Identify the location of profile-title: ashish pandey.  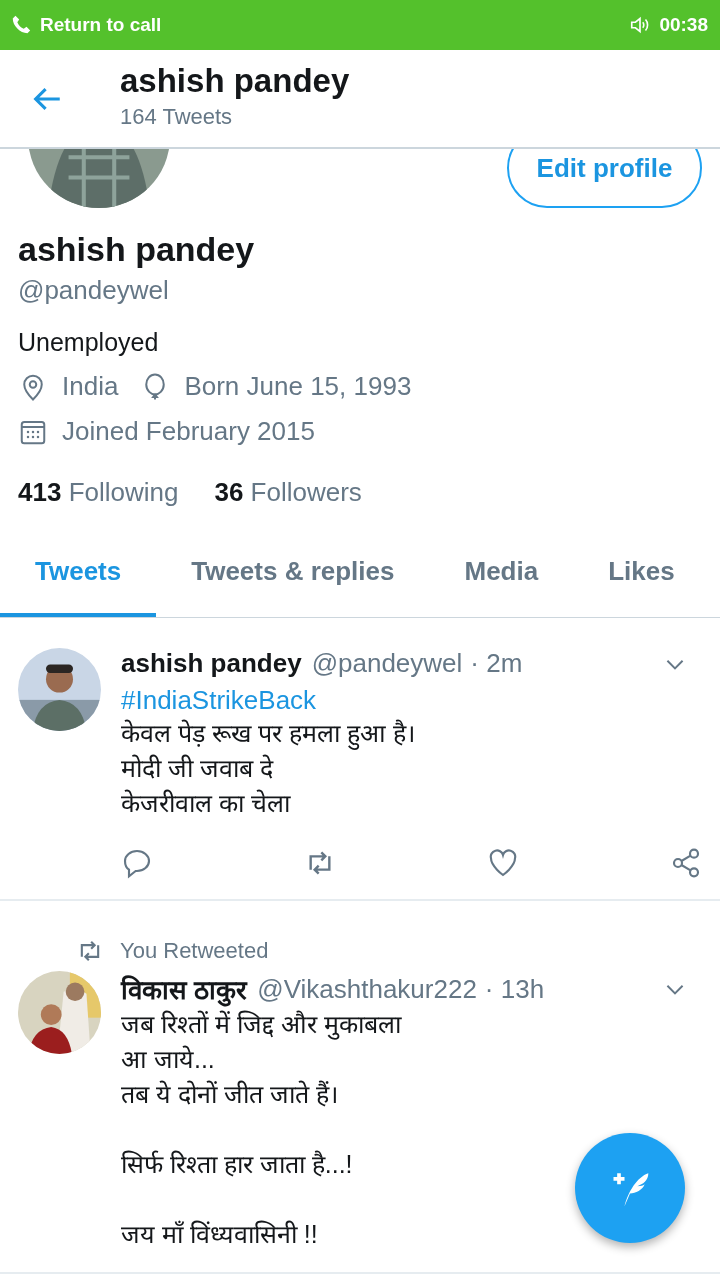
(235, 80).